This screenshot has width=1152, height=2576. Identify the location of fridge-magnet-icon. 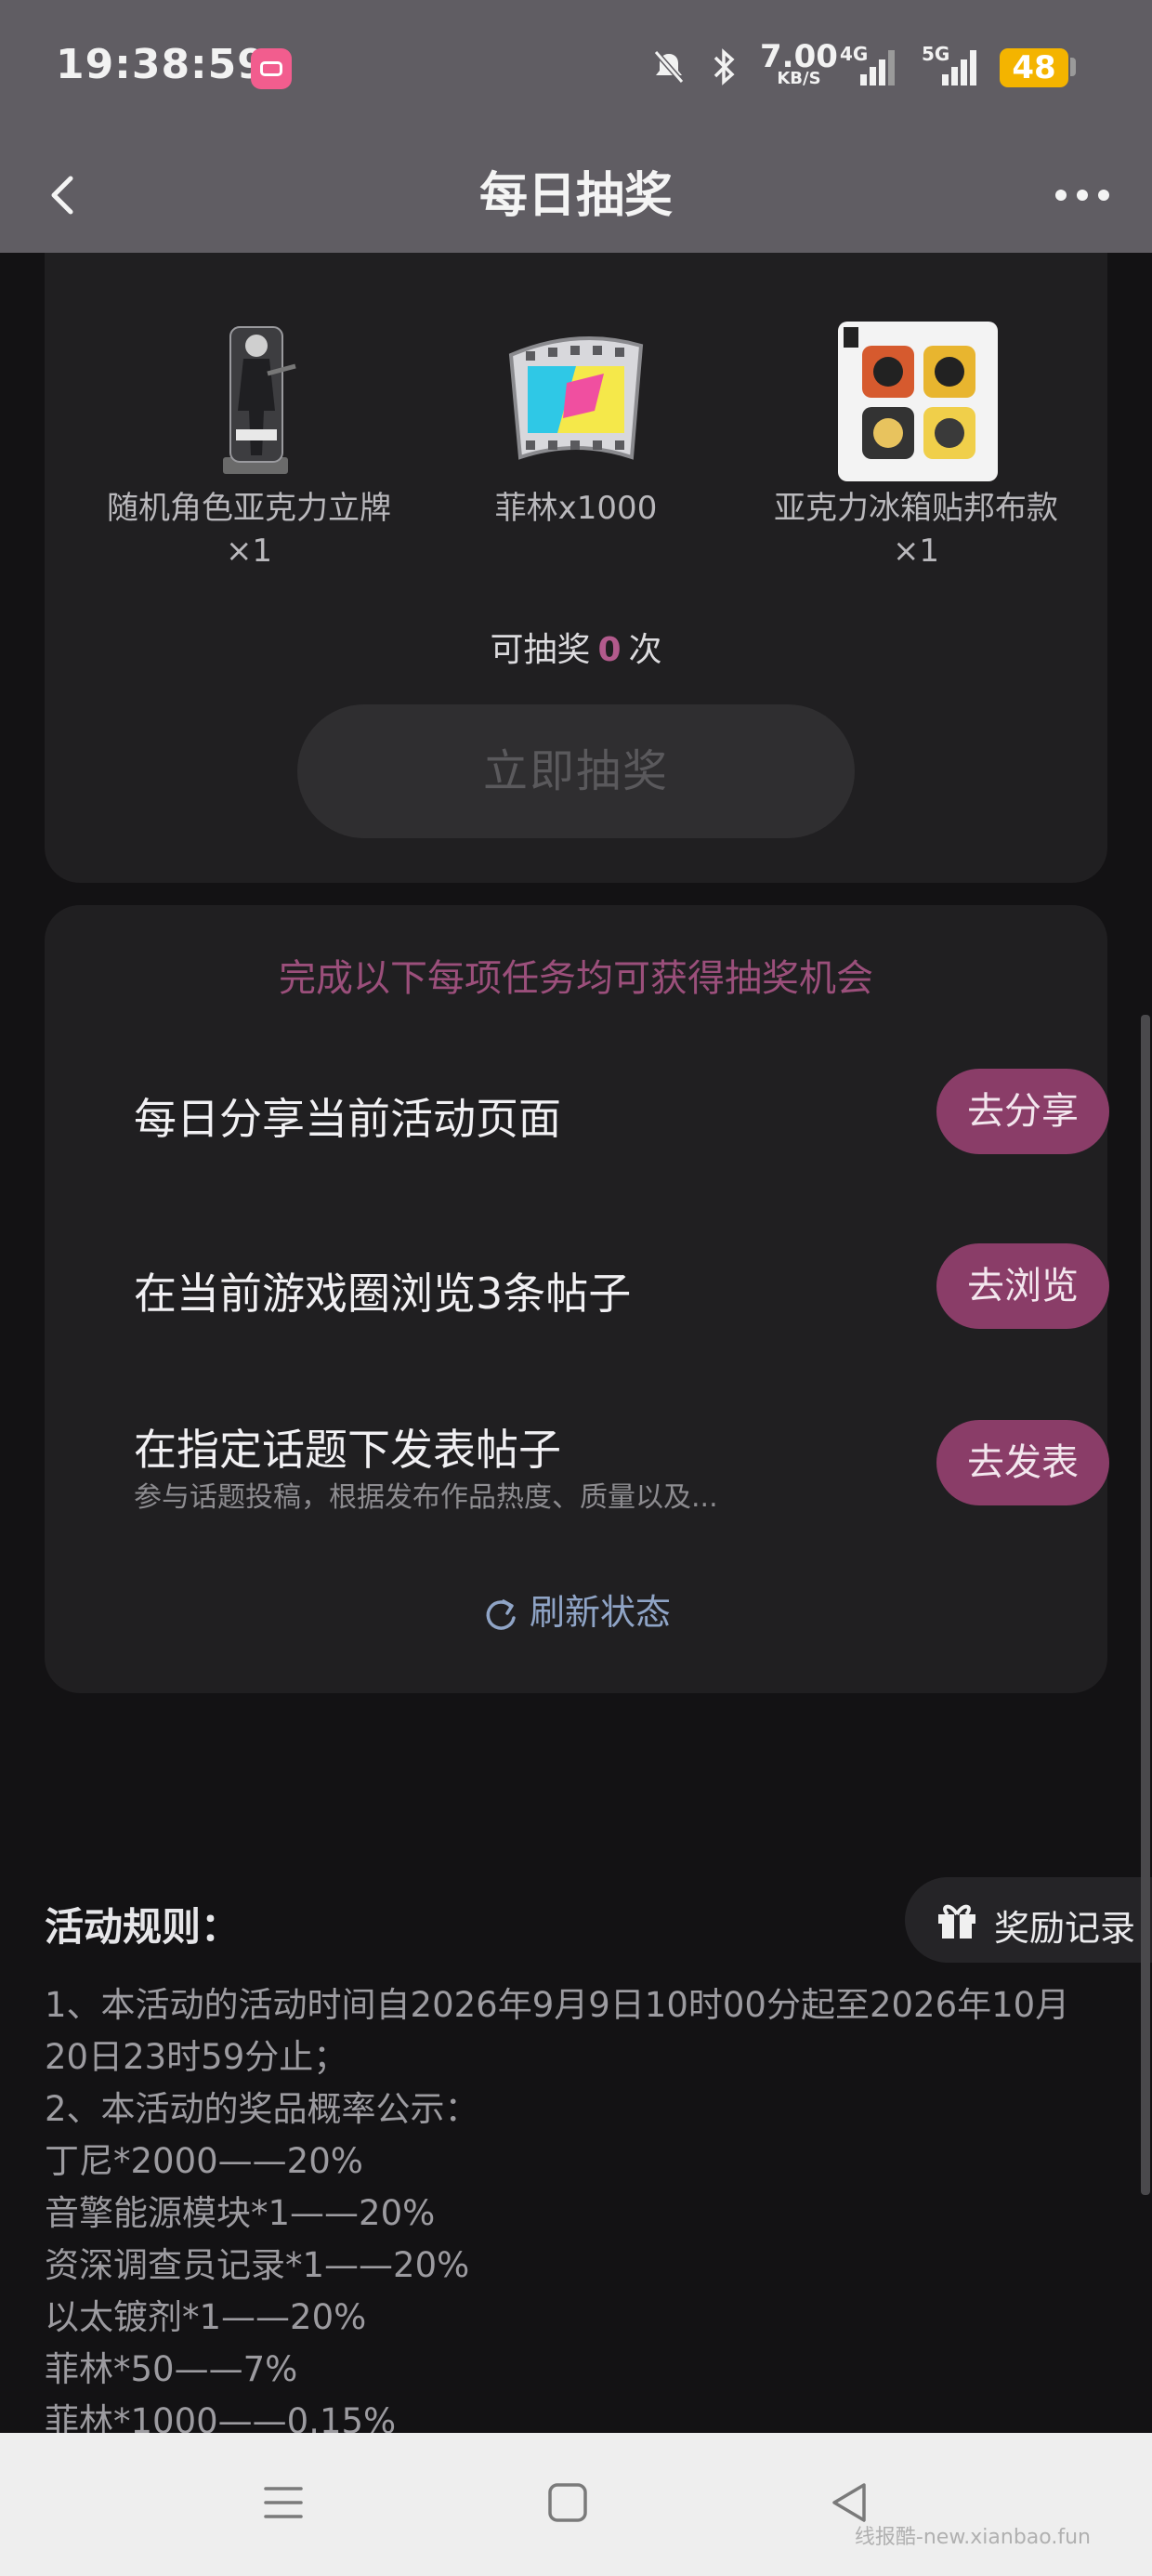
(918, 401).